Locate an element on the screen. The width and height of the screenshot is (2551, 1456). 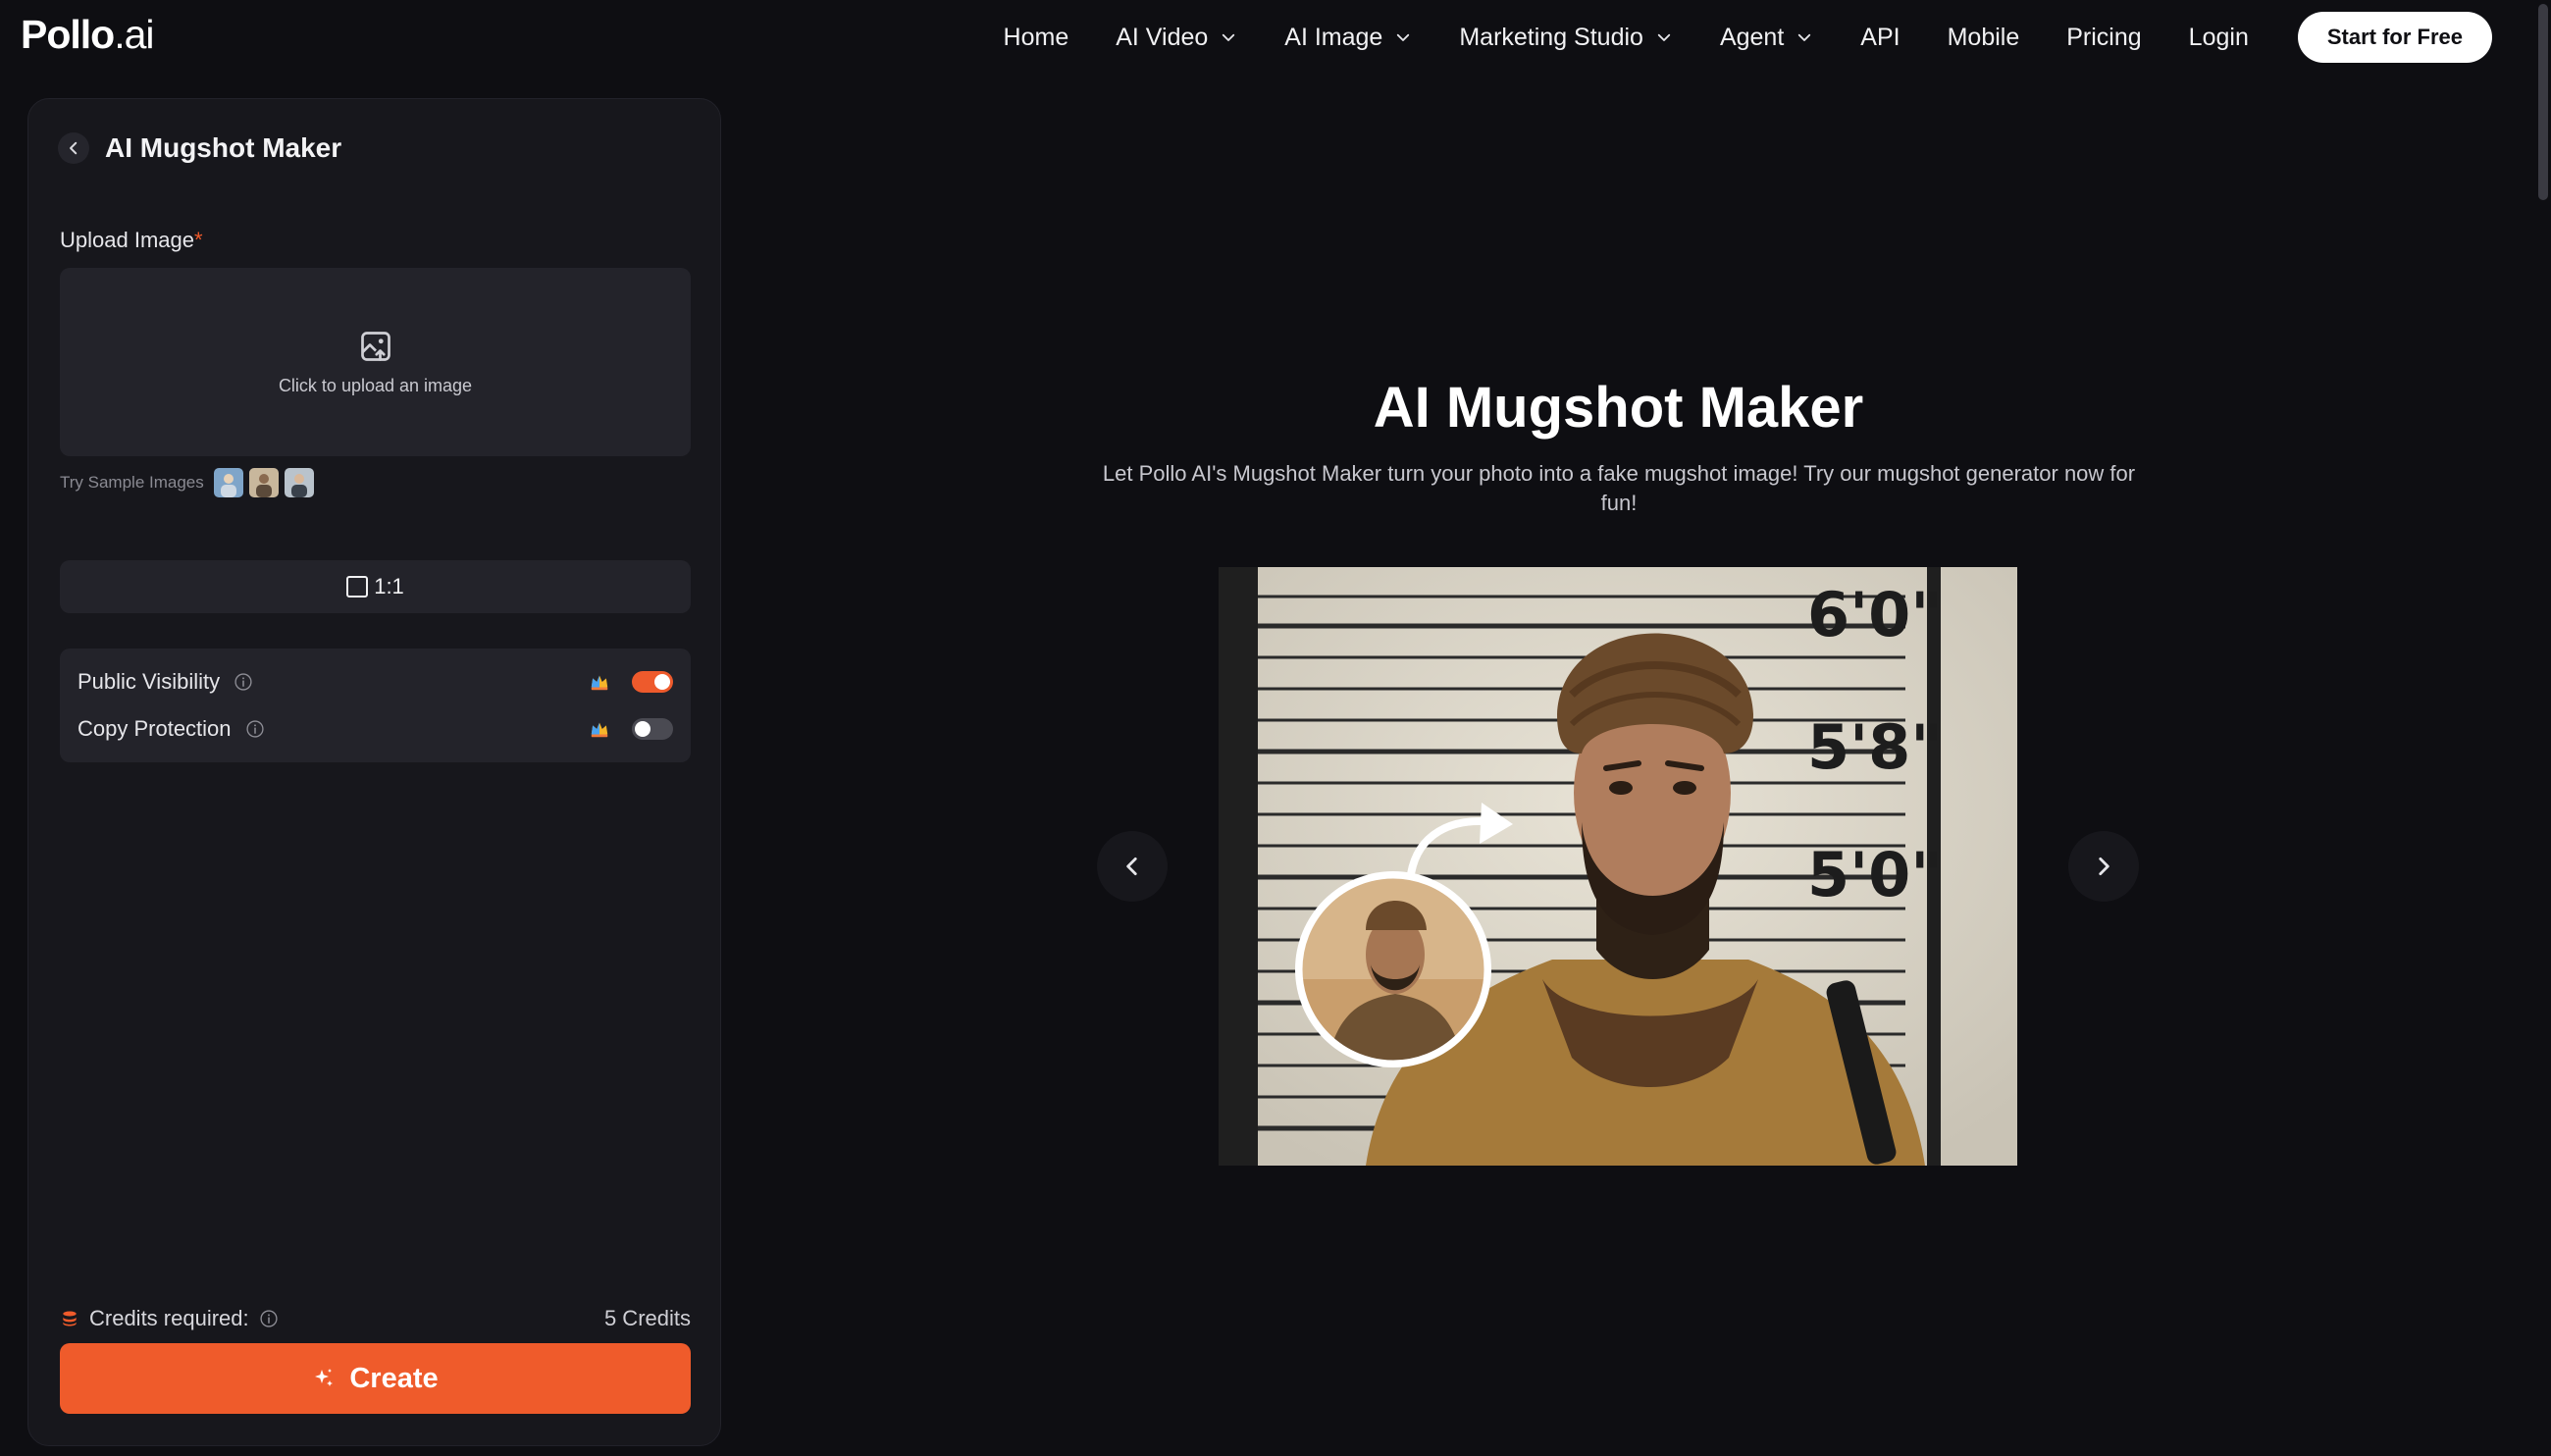
scrollbar-thumb is located at coordinates (2543, 102).